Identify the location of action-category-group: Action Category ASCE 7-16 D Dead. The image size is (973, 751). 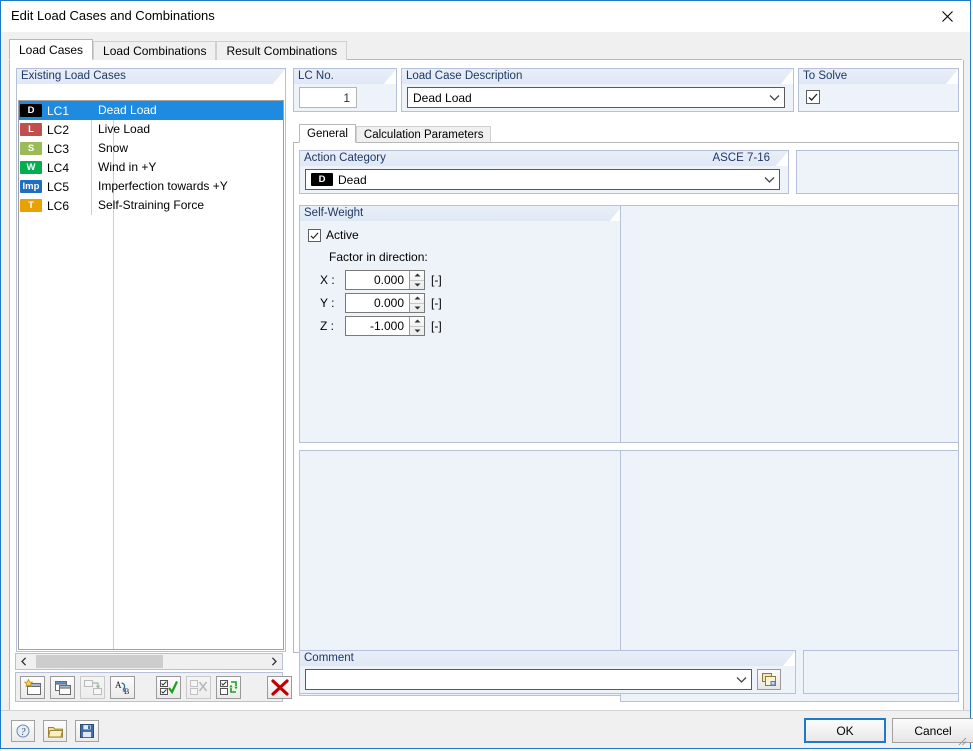
(544, 172).